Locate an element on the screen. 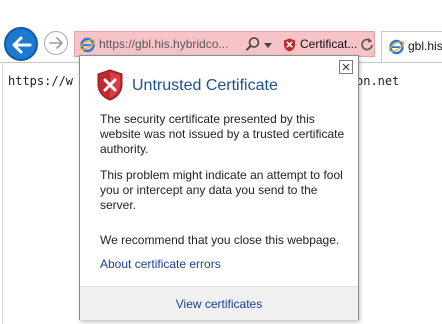 This screenshot has height=324, width=442. close-icon is located at coordinates (346, 67).